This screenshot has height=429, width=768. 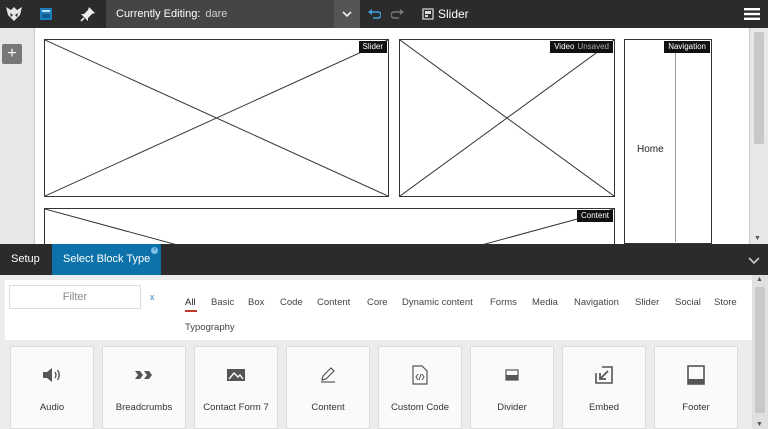 I want to click on block-type-name: Custom Code, so click(x=420, y=407).